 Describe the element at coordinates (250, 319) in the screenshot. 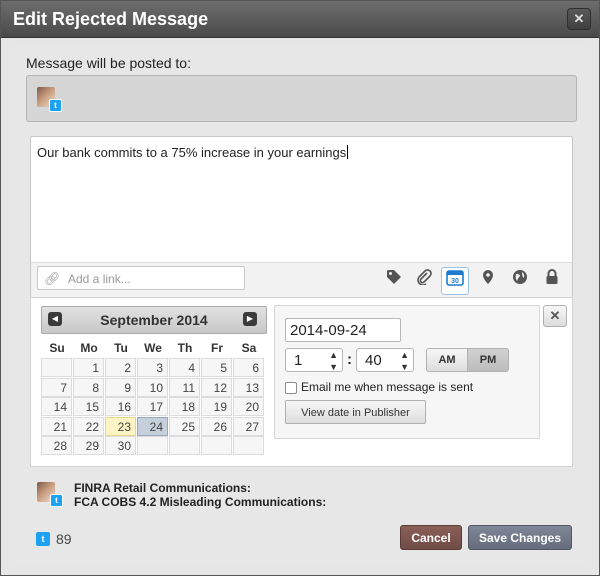

I see `next-month-icon: ▶` at that location.